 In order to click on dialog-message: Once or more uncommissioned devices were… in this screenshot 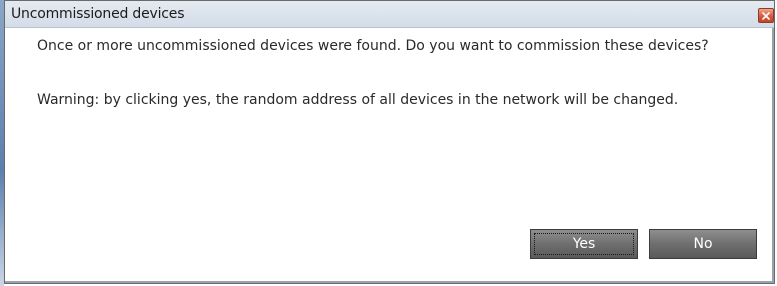, I will do `click(373, 46)`.